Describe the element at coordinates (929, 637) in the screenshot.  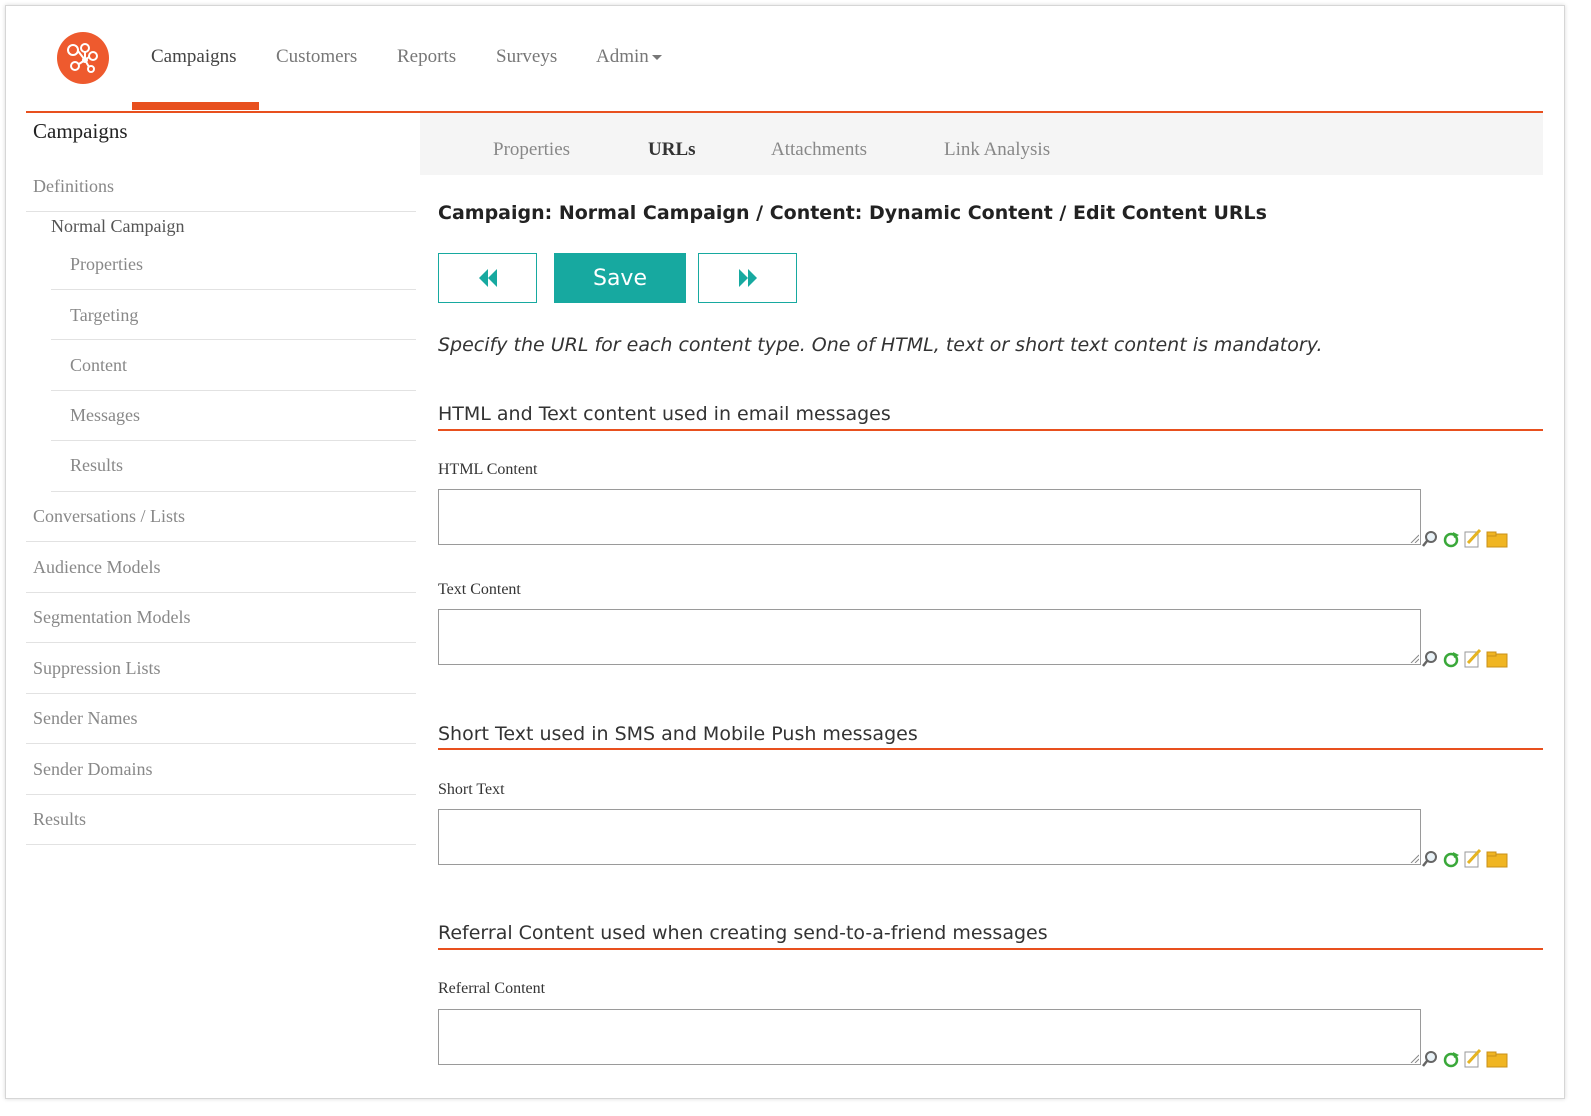
I see `text-content-field` at that location.